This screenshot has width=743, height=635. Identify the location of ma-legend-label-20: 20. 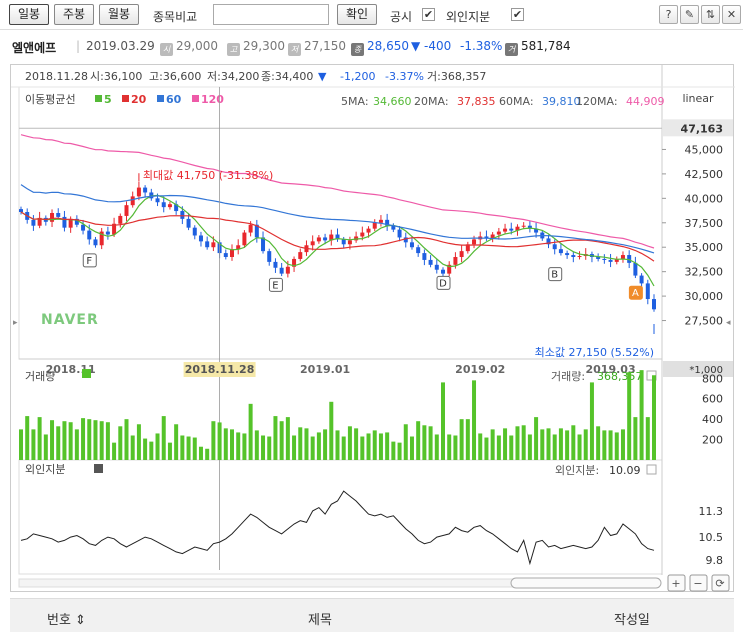
(139, 99).